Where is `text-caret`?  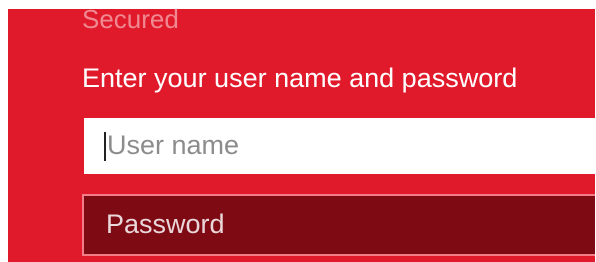
text-caret is located at coordinates (105, 146).